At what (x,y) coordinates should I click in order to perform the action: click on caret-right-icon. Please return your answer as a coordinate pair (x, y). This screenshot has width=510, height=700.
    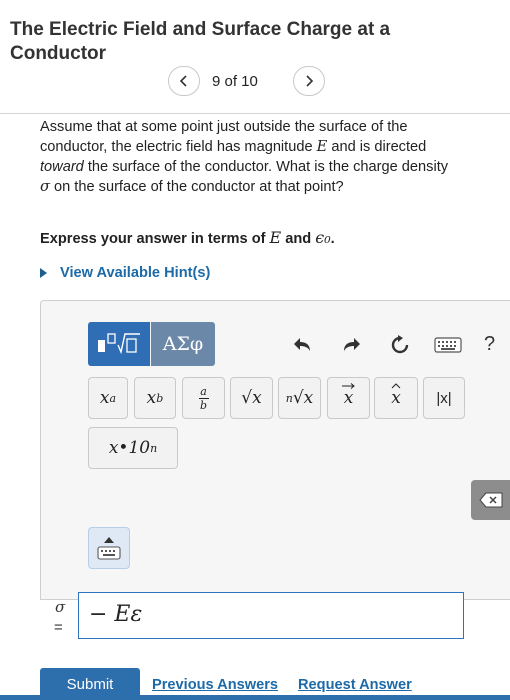
    Looking at the image, I should click on (43, 273).